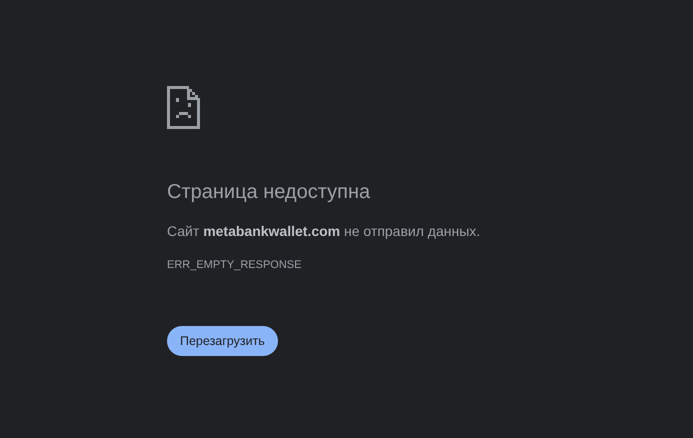  I want to click on page-title: Страница недоступна, so click(268, 192).